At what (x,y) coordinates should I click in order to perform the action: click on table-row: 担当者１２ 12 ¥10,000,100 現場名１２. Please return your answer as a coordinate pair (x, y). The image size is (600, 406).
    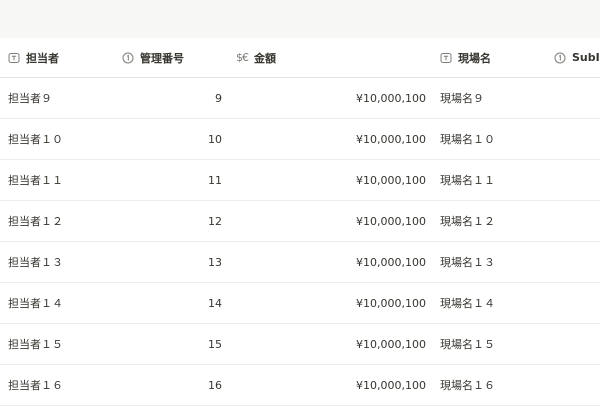
    Looking at the image, I should click on (300, 221).